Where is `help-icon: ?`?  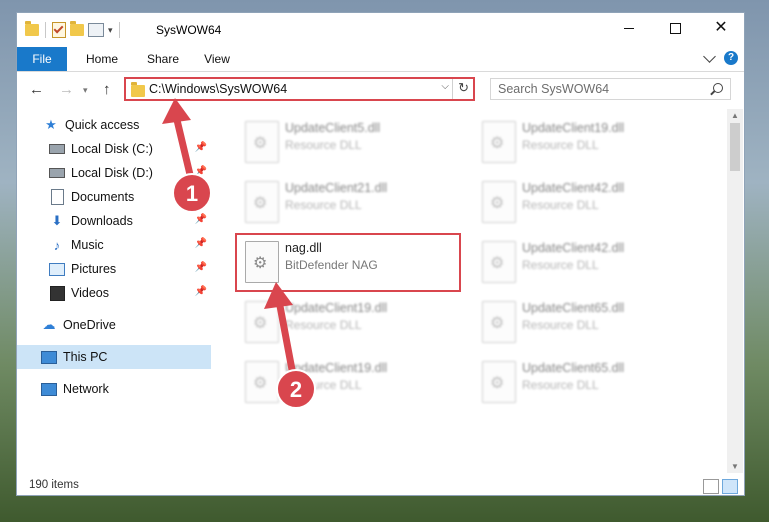 help-icon: ? is located at coordinates (731, 58).